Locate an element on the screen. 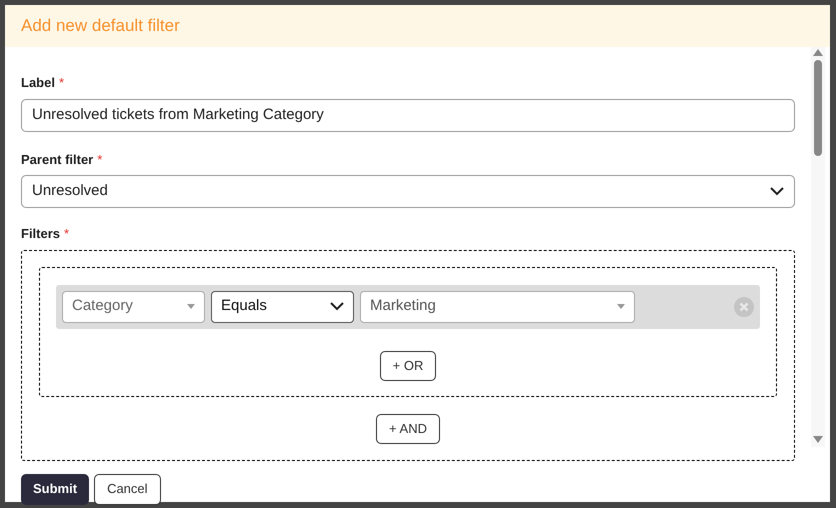 The height and width of the screenshot is (508, 836). or-button: + OR is located at coordinates (408, 365).